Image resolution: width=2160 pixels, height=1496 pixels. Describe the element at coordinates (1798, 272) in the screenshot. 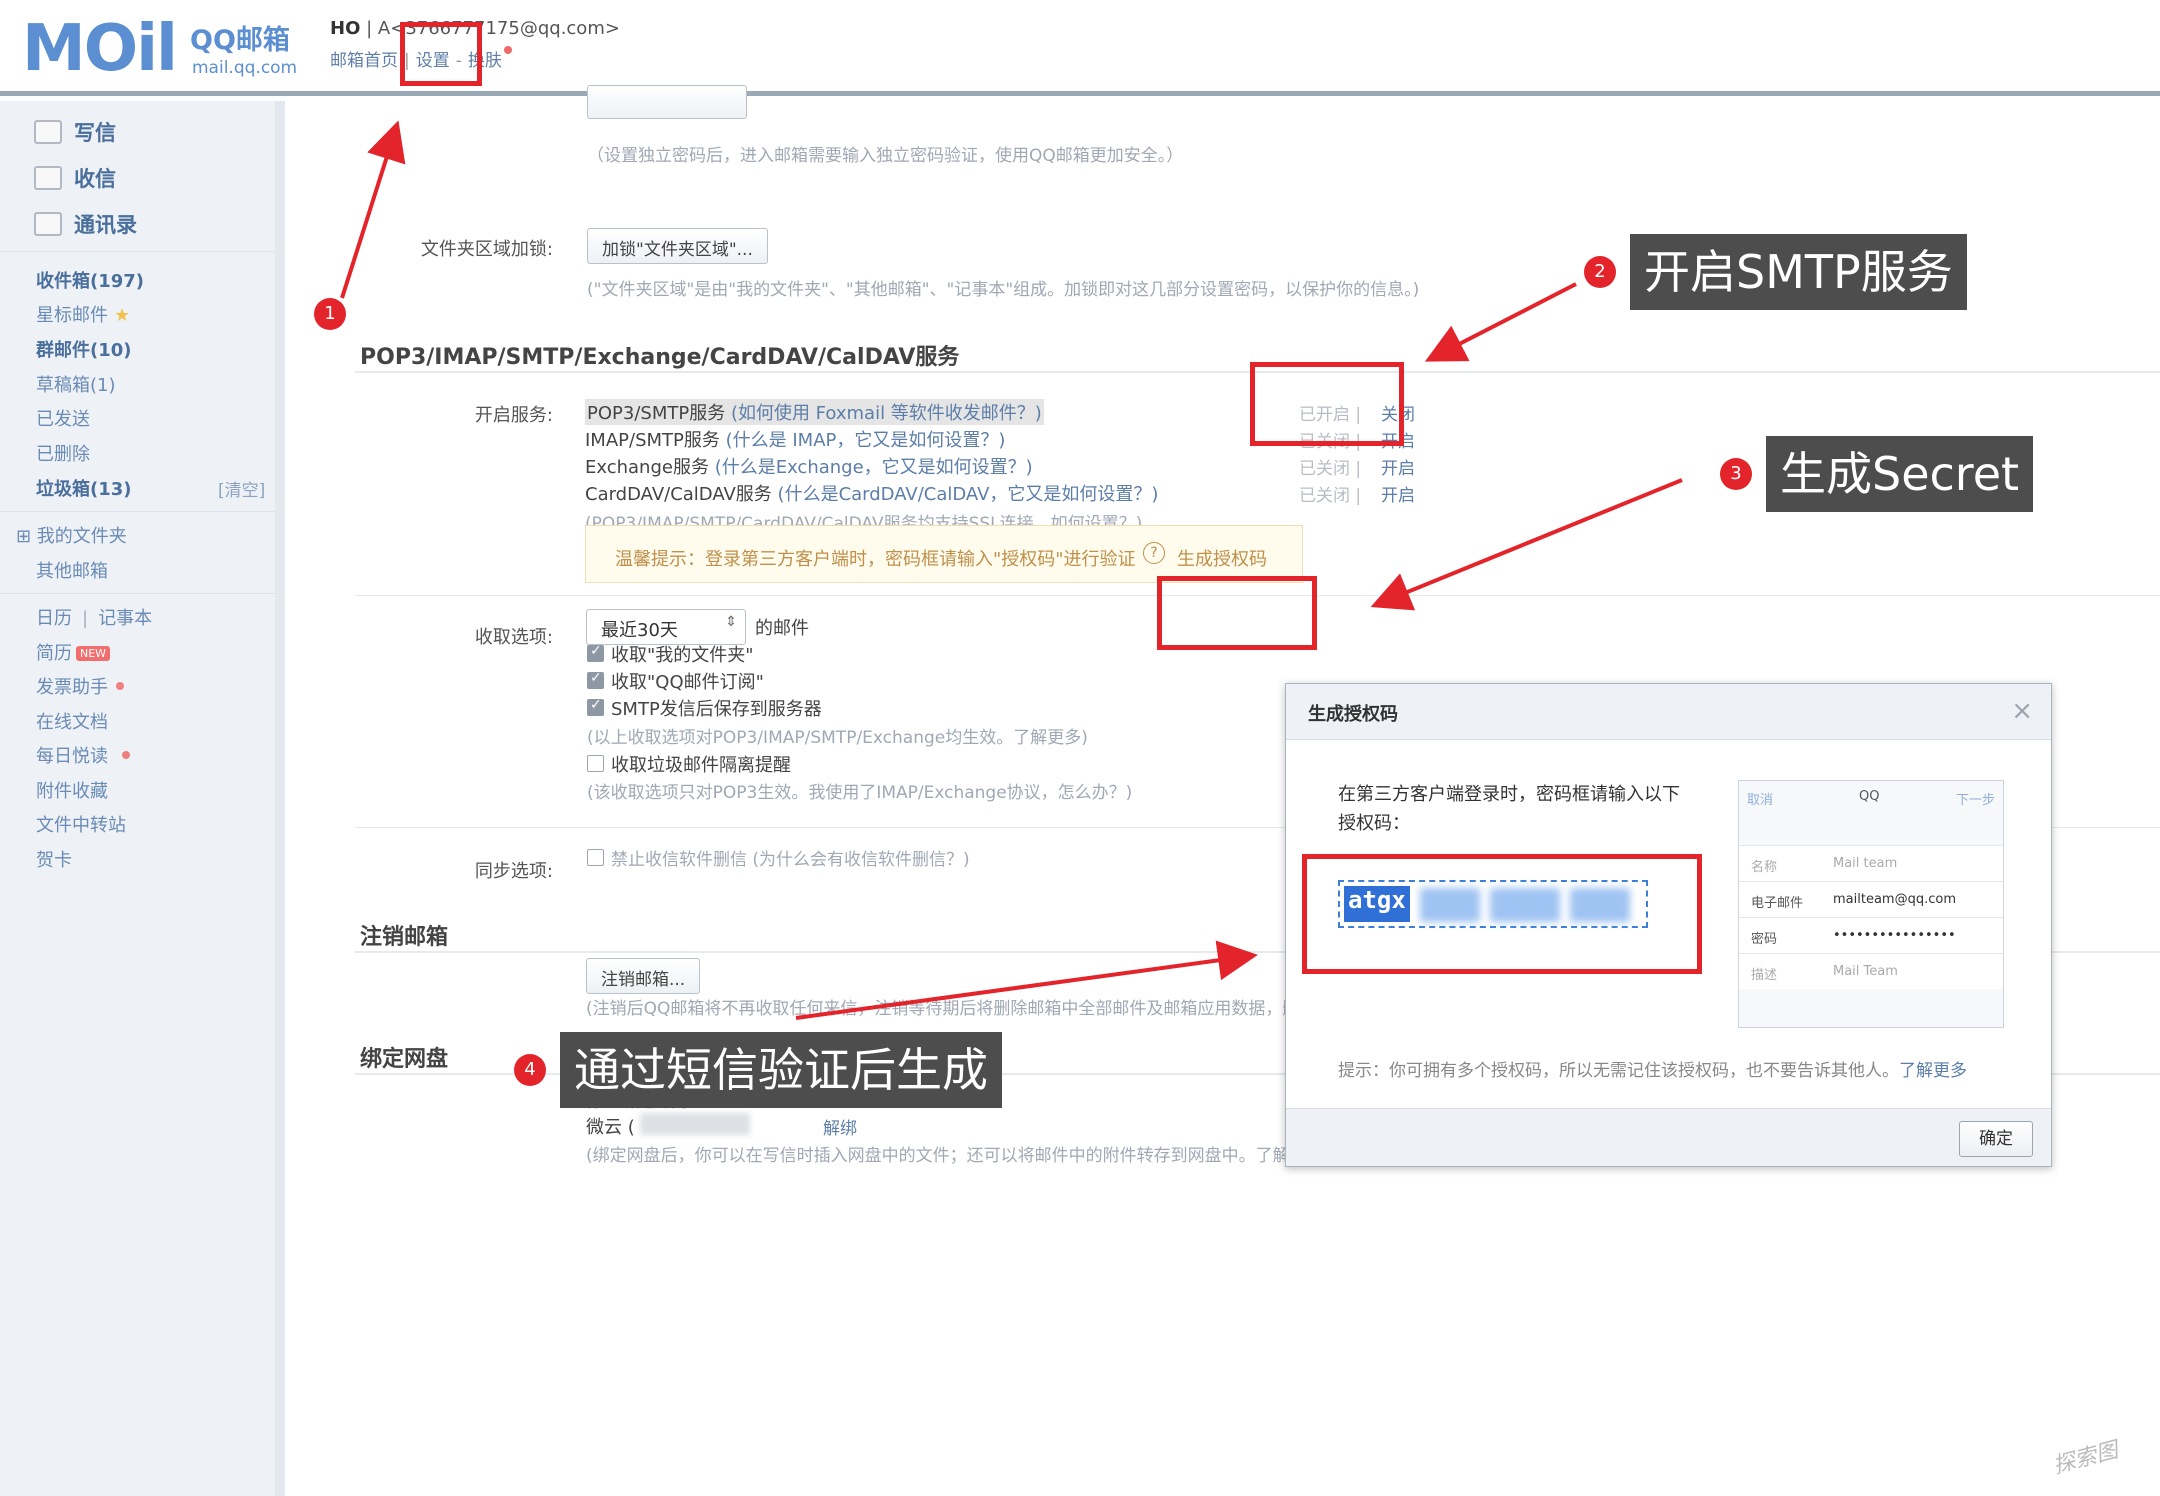

I see `callout-enable-smtp: 开启SMTP服务` at that location.